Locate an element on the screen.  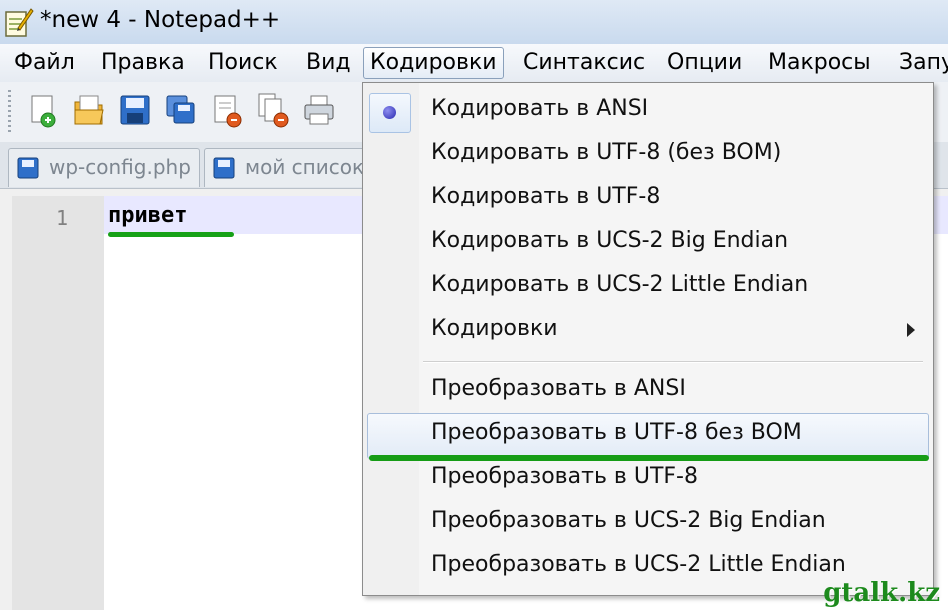
menu-item-convert-utf8-no-bom: Преобразовать в UTF-8 без BOM is located at coordinates (648, 436).